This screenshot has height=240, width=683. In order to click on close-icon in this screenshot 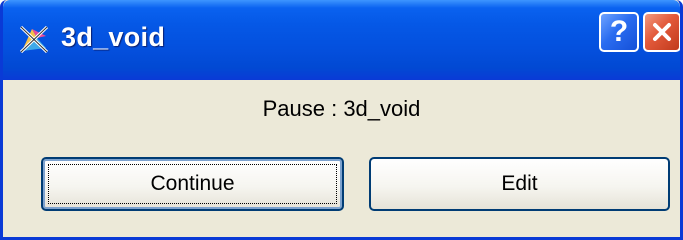, I will do `click(662, 32)`.